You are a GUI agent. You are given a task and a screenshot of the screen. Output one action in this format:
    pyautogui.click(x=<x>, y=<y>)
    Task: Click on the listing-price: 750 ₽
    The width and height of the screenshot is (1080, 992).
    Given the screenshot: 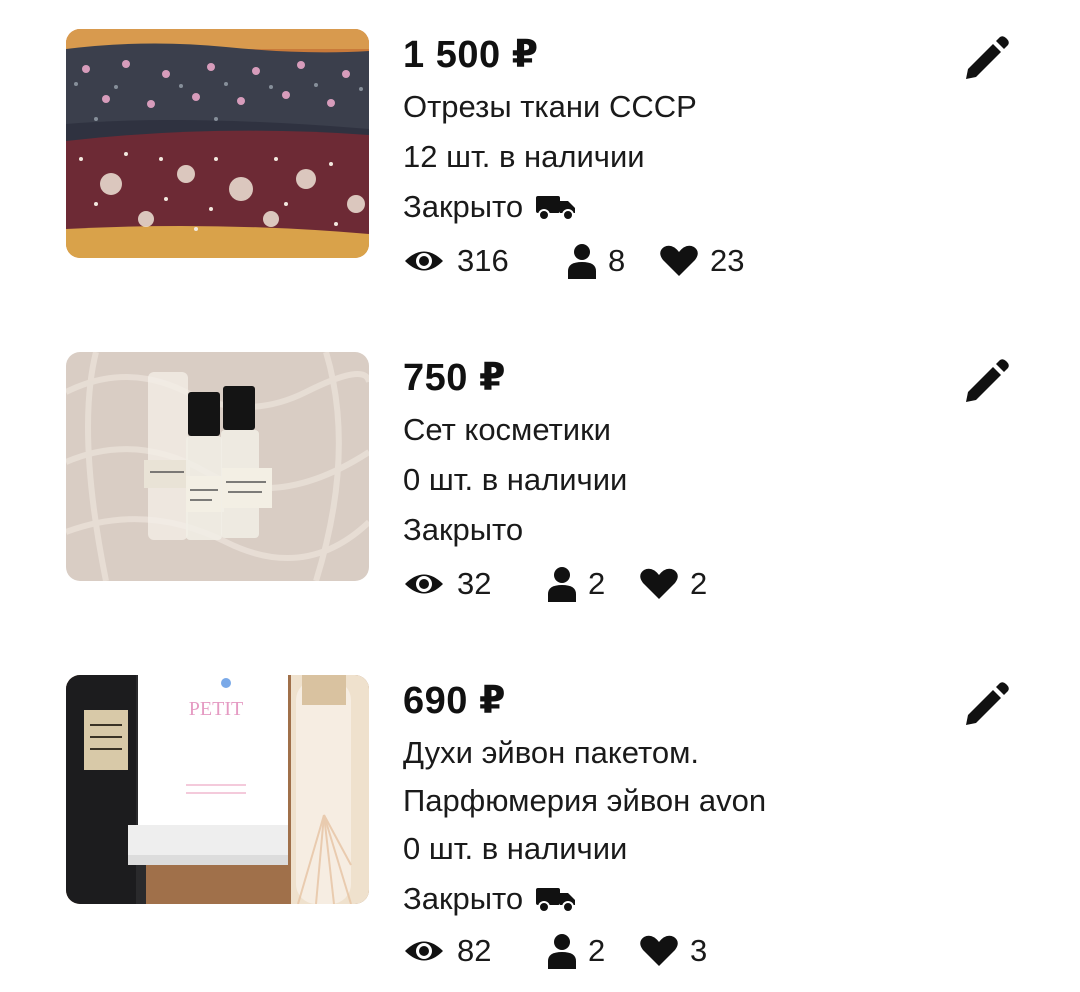 What is the action you would take?
    pyautogui.click(x=454, y=378)
    